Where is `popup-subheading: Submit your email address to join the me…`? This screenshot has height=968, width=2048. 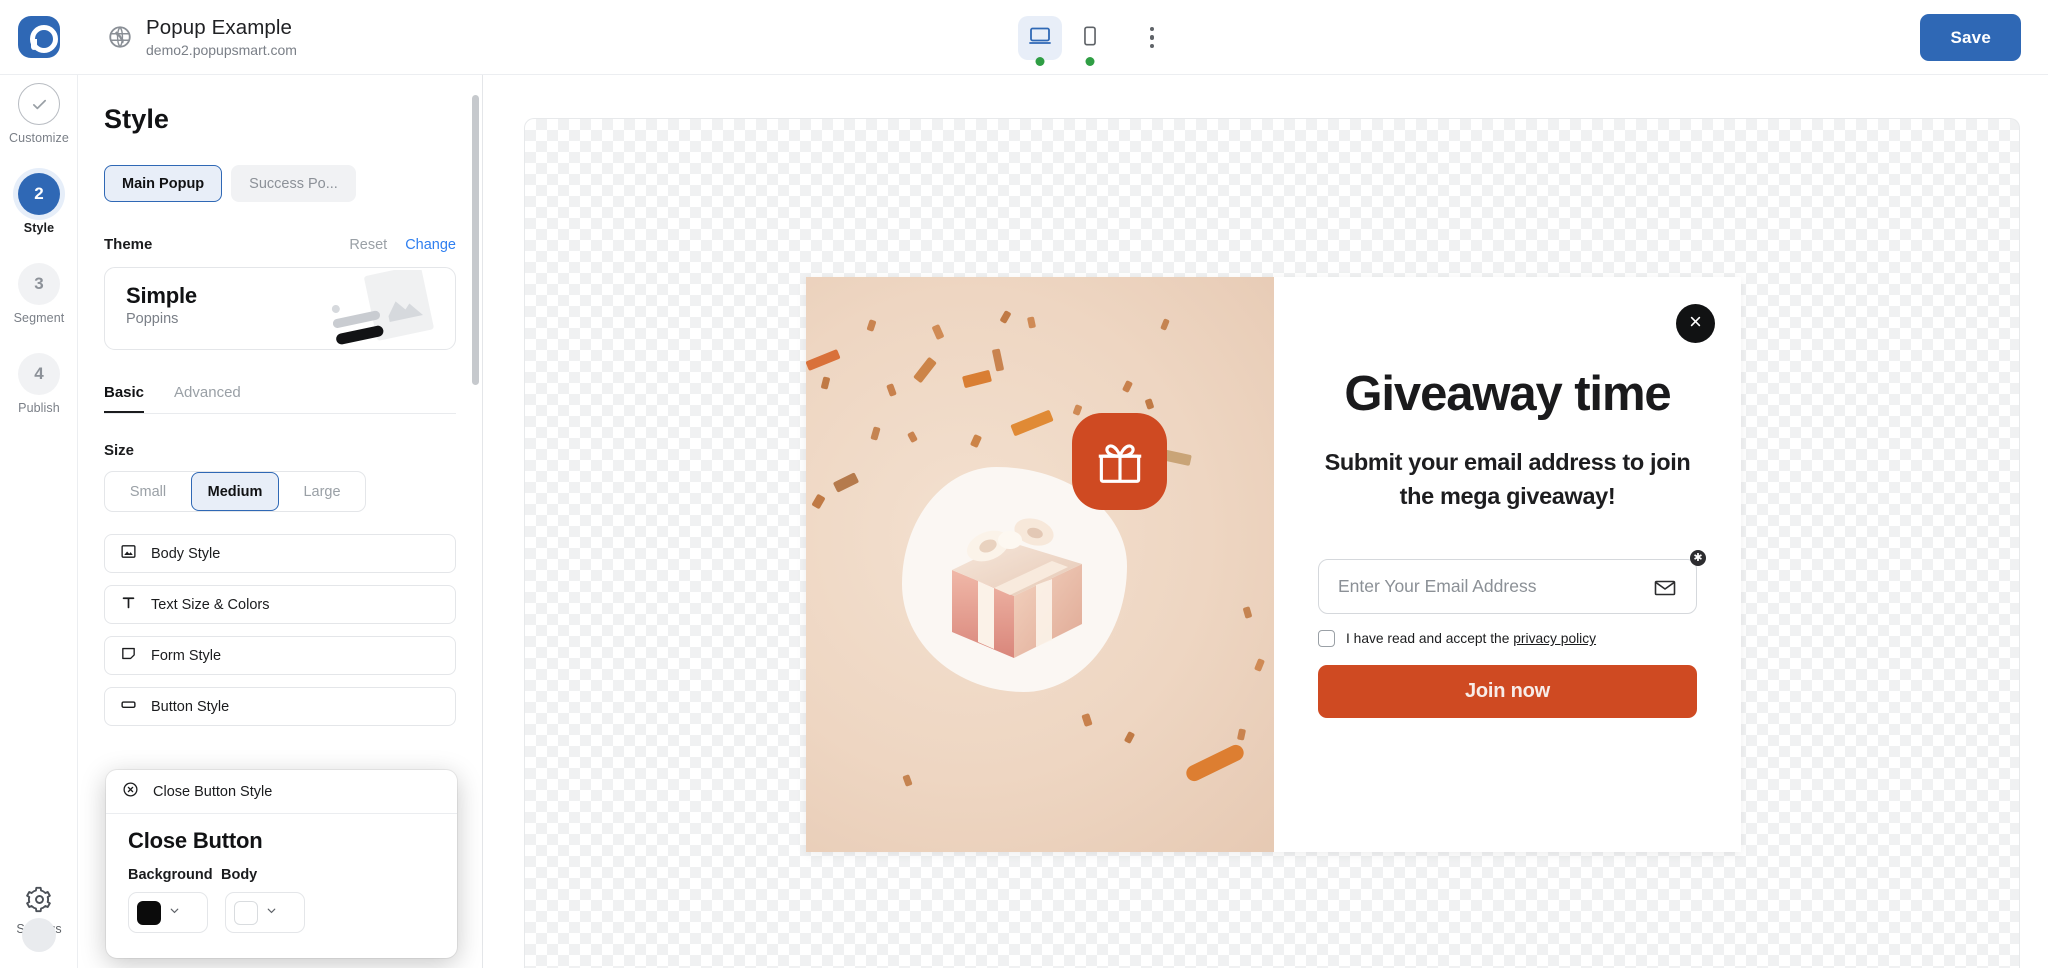 popup-subheading: Submit your email address to join the me… is located at coordinates (1507, 479).